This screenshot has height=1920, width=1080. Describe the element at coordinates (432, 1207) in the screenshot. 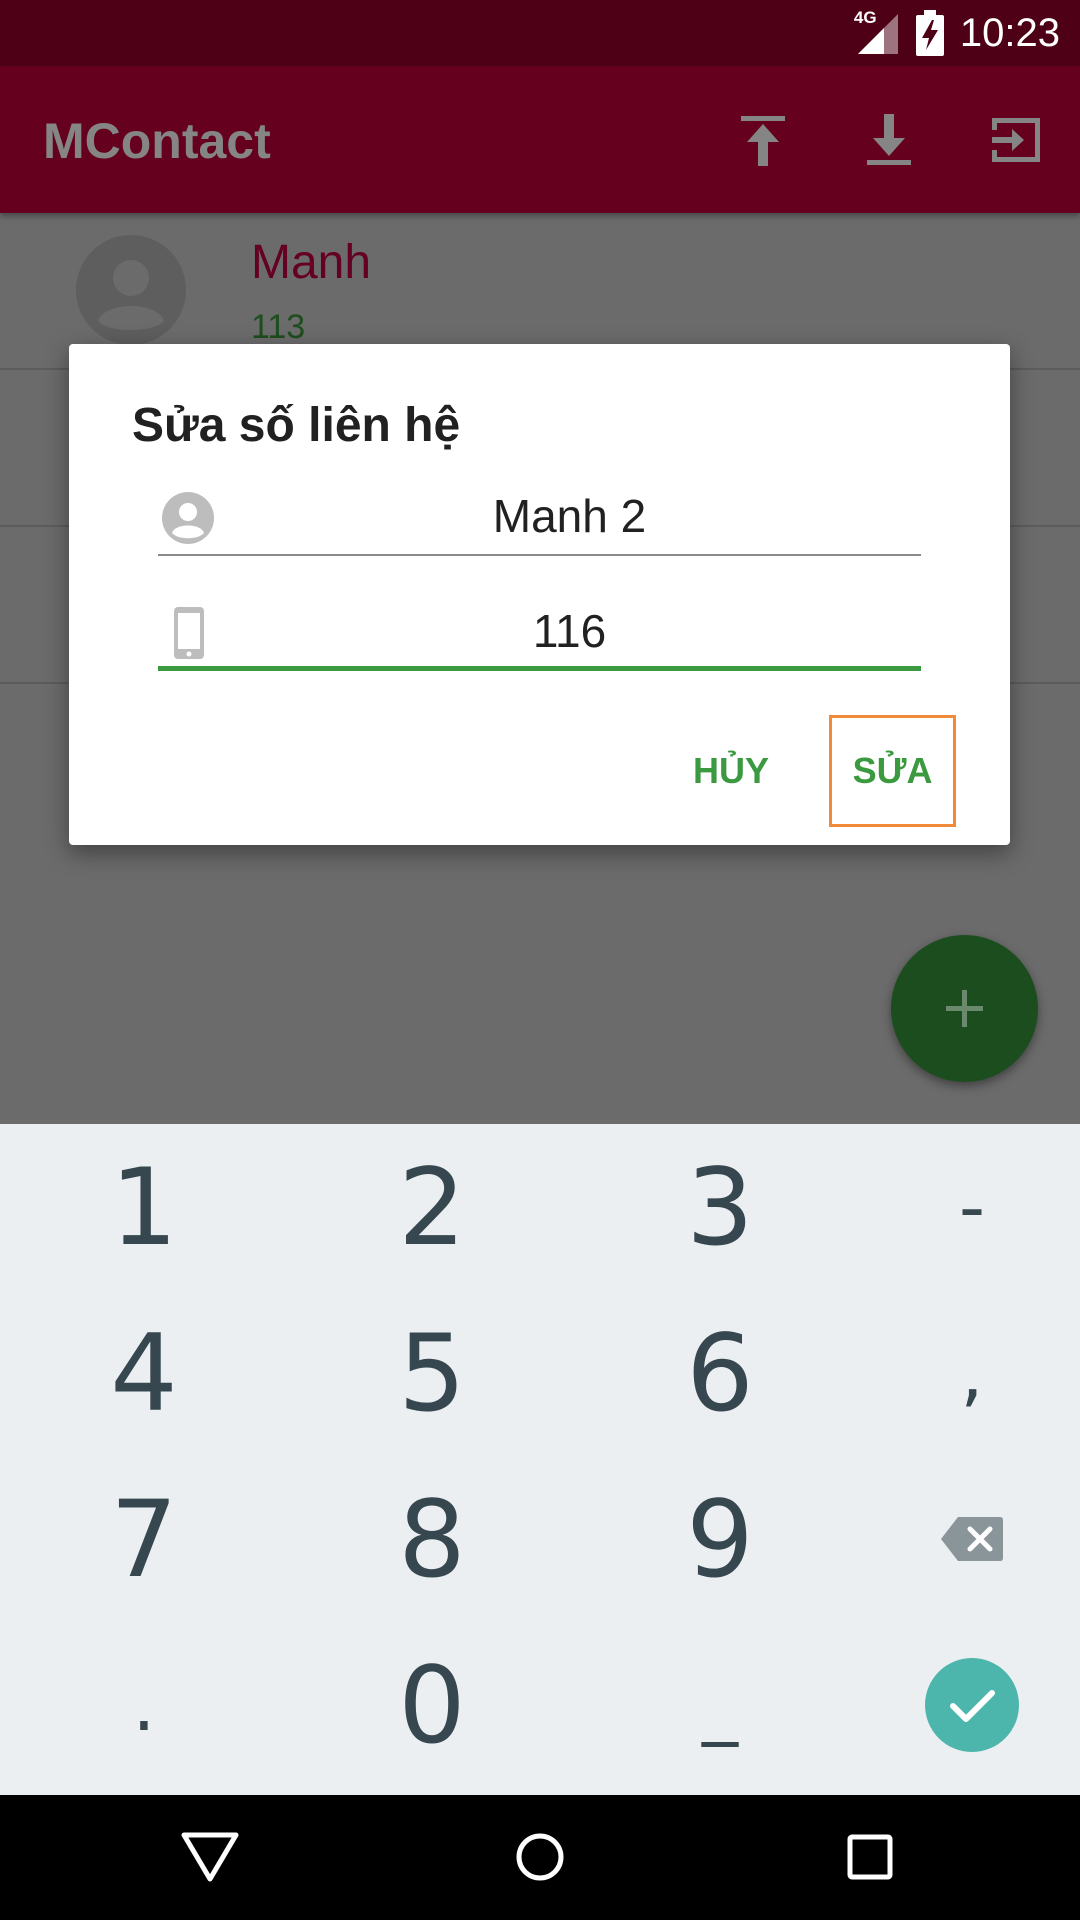

I see `key-2: 2` at that location.